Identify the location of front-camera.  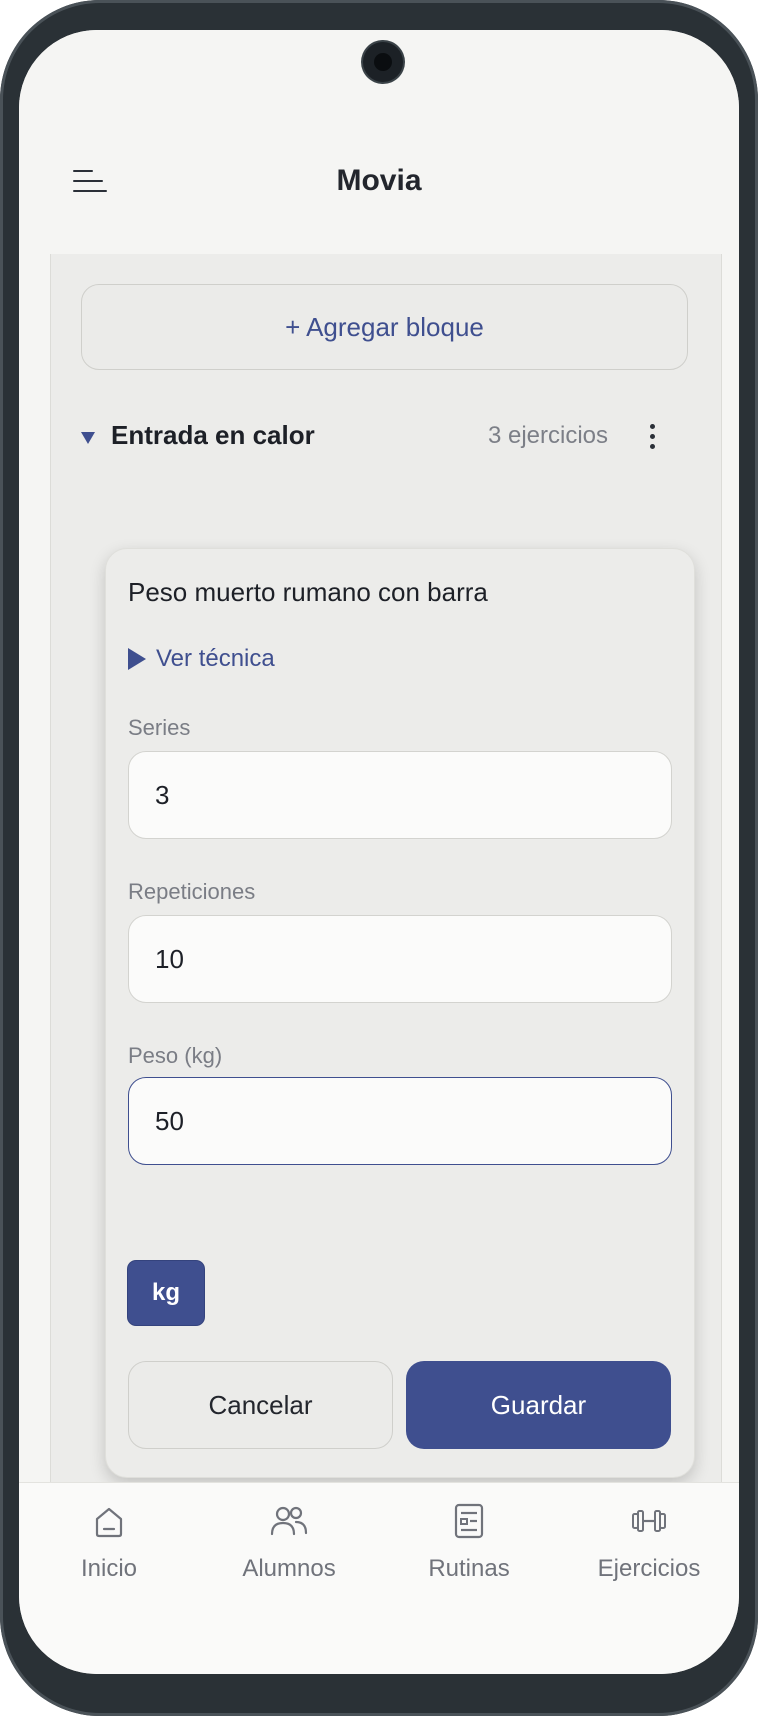
(383, 62).